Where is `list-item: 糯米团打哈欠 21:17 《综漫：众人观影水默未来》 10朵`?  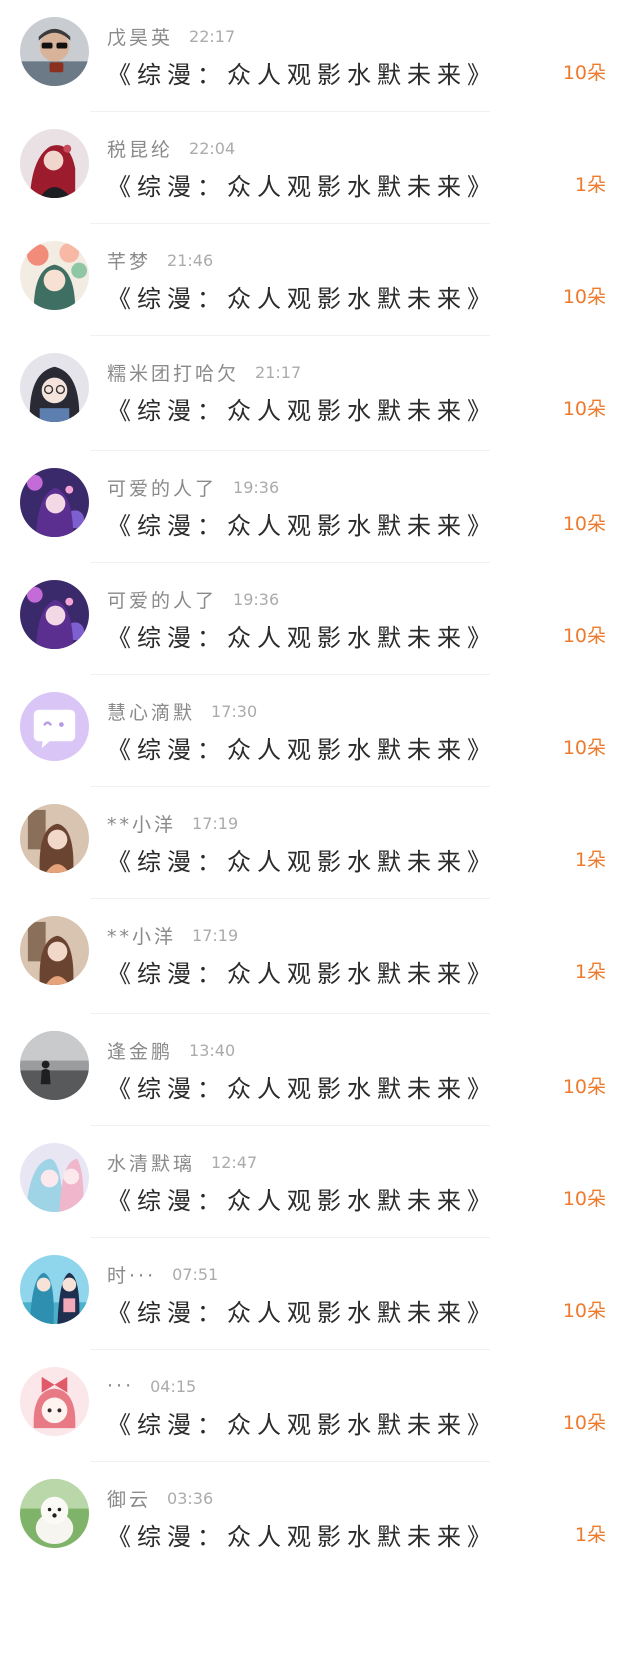 list-item: 糯米团打哈欠 21:17 《综漫：众人观影水默未来》 10朵 is located at coordinates (320, 393).